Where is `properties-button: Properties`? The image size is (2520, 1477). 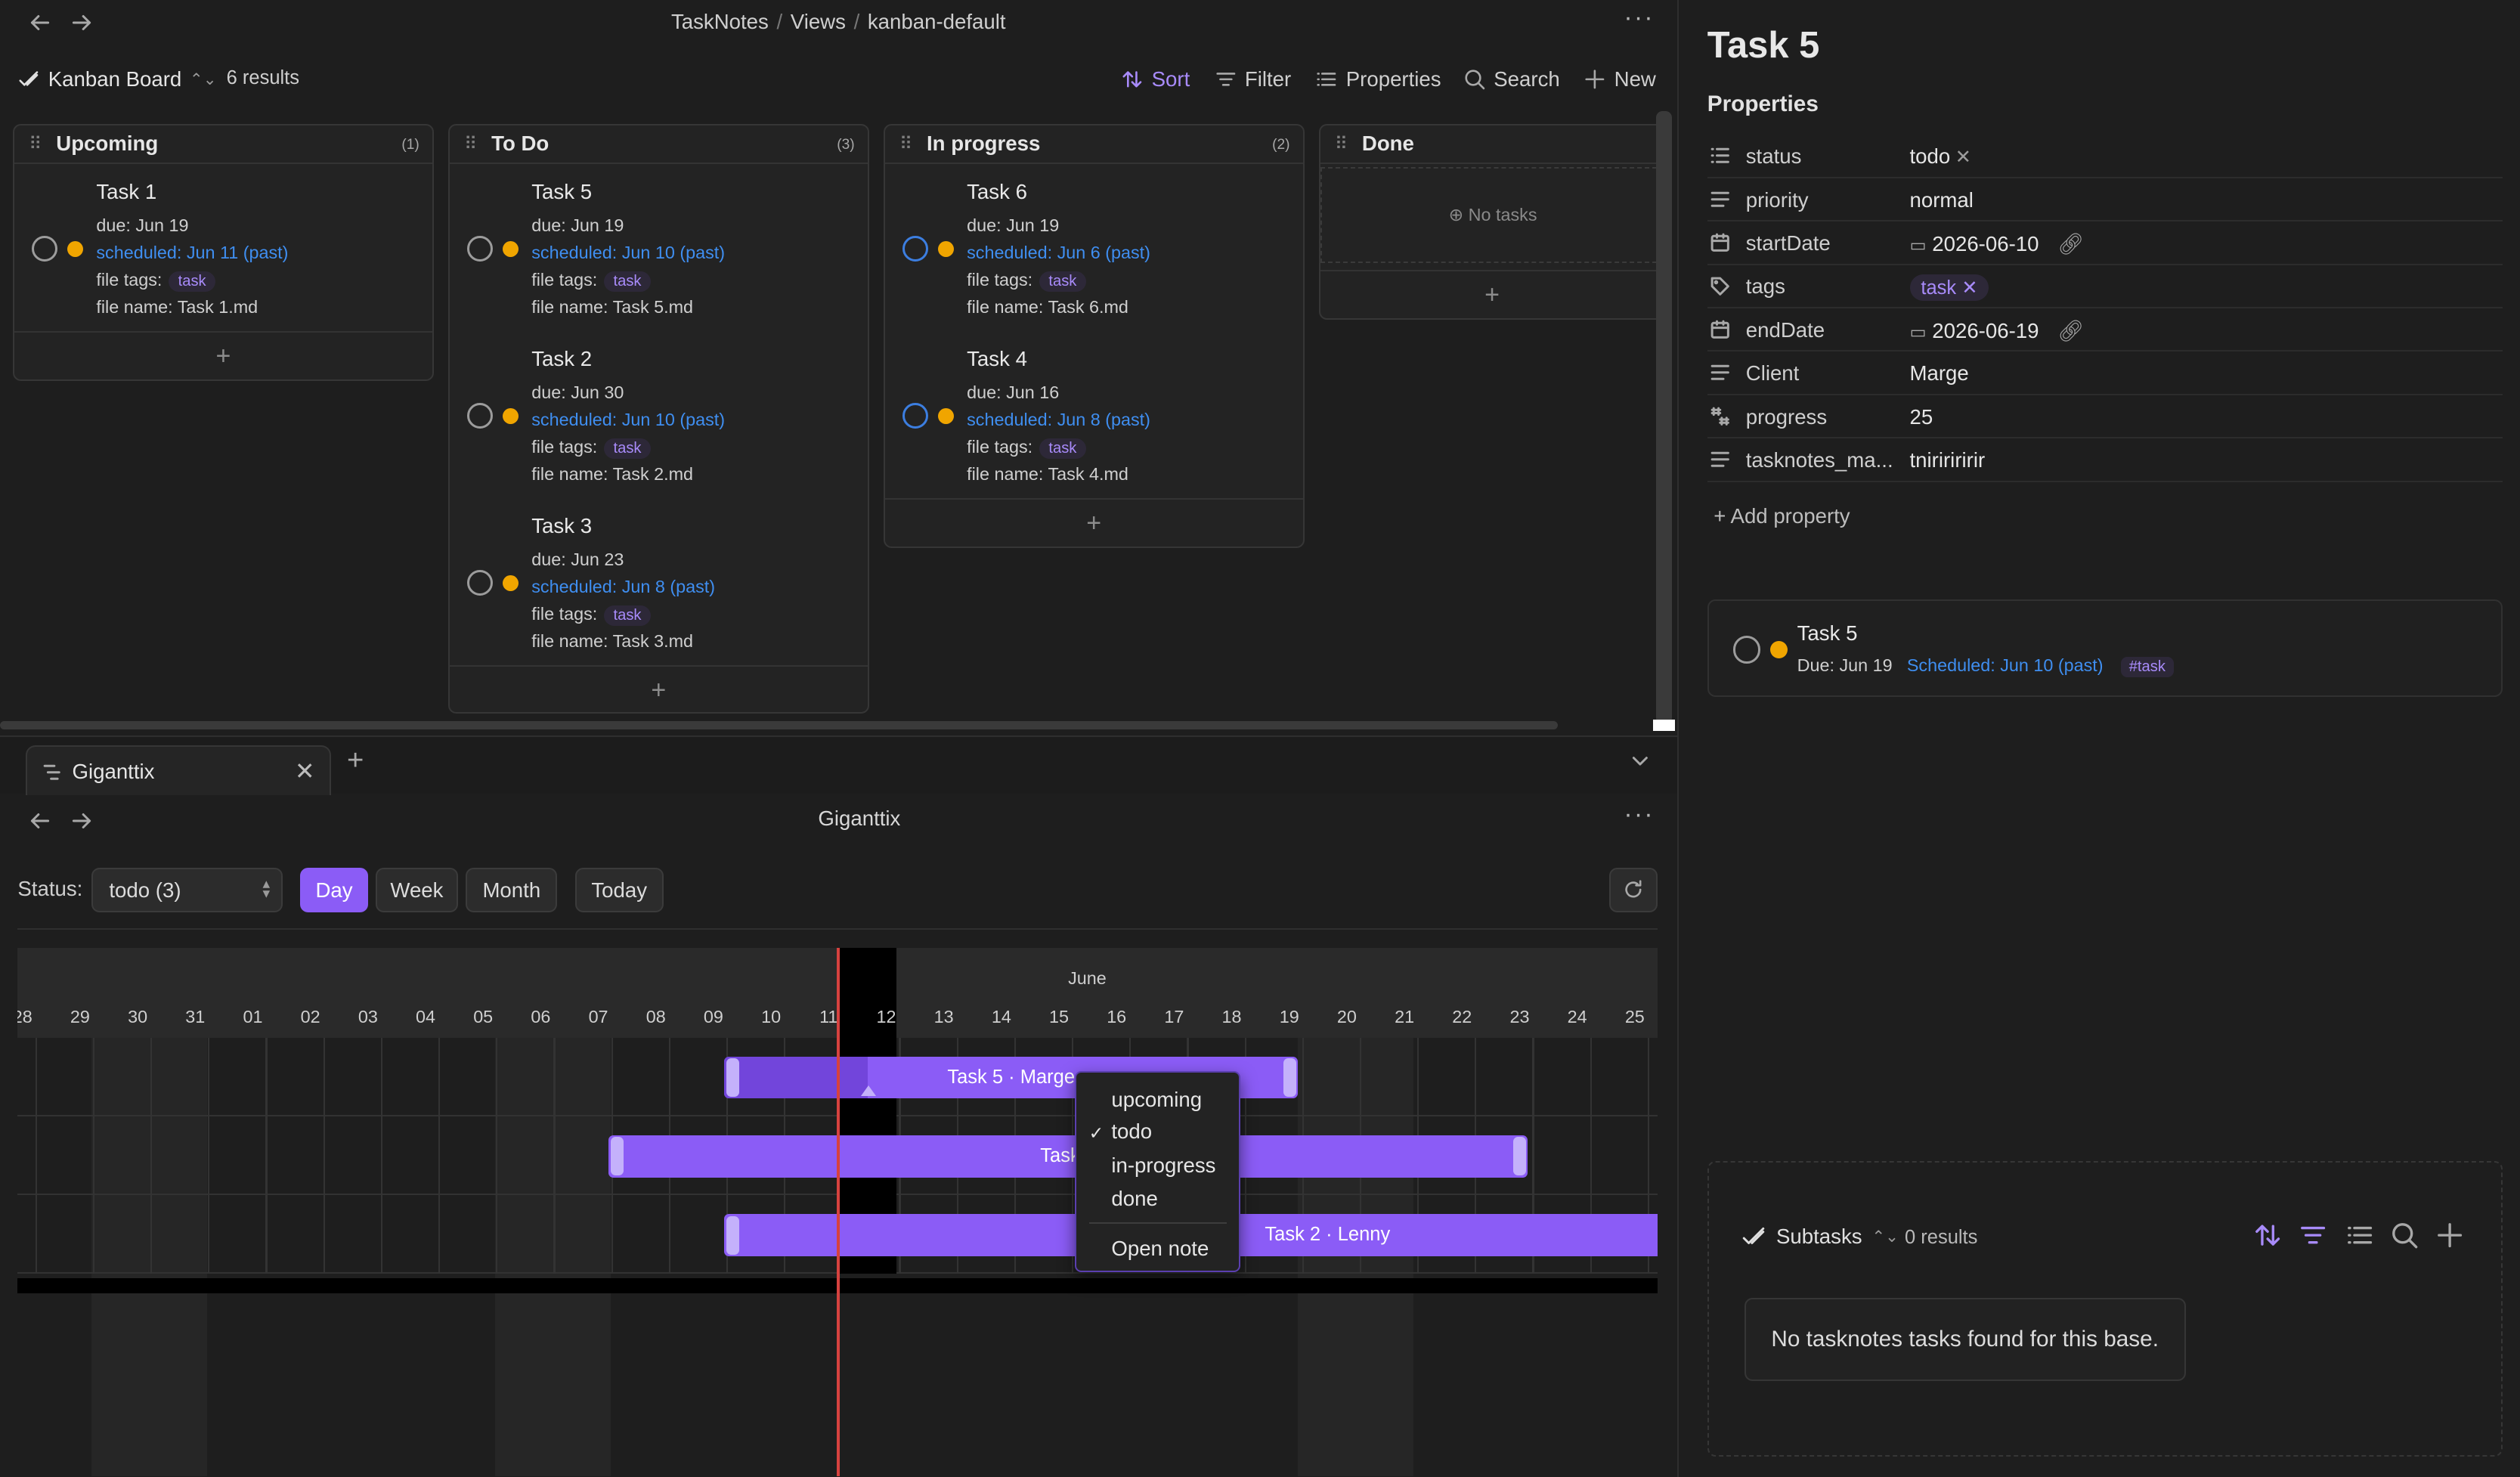
properties-button: Properties is located at coordinates (1378, 79).